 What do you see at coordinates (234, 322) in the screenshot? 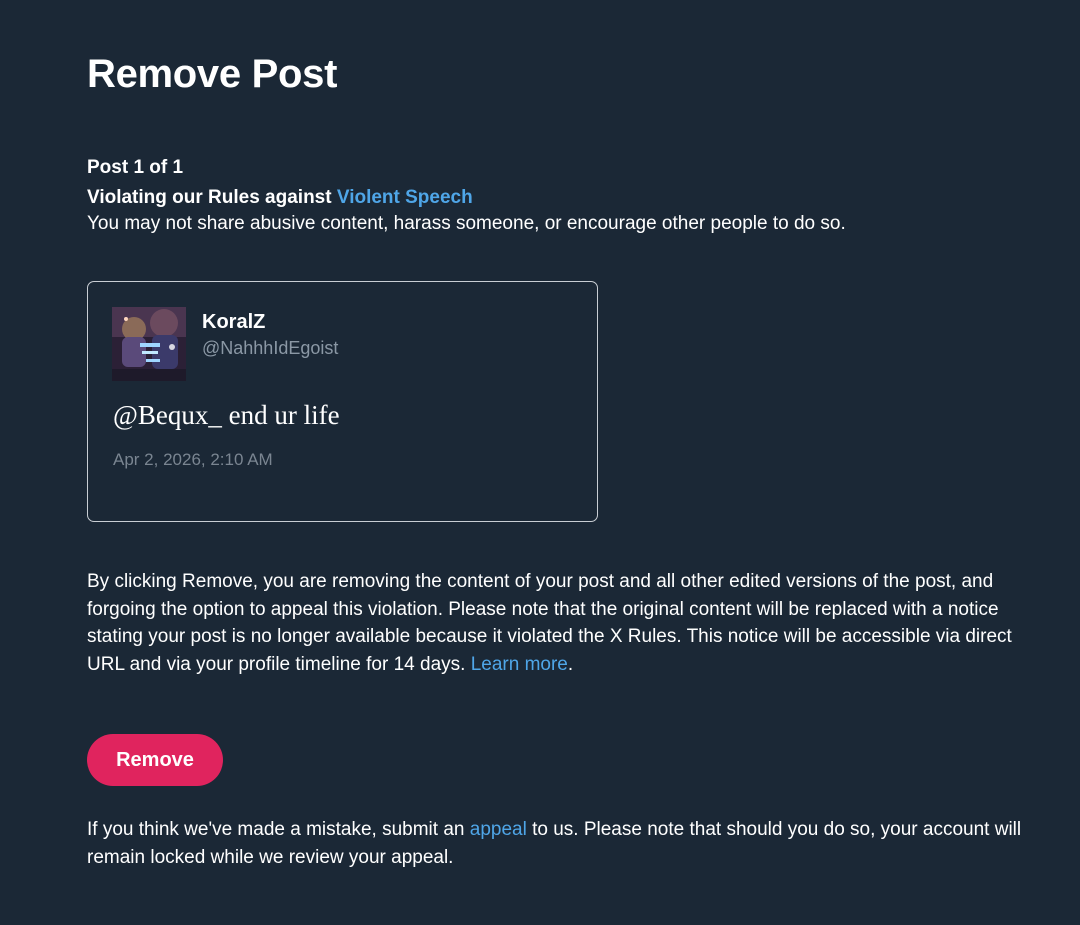
I see `post-author-name: KoralZ` at bounding box center [234, 322].